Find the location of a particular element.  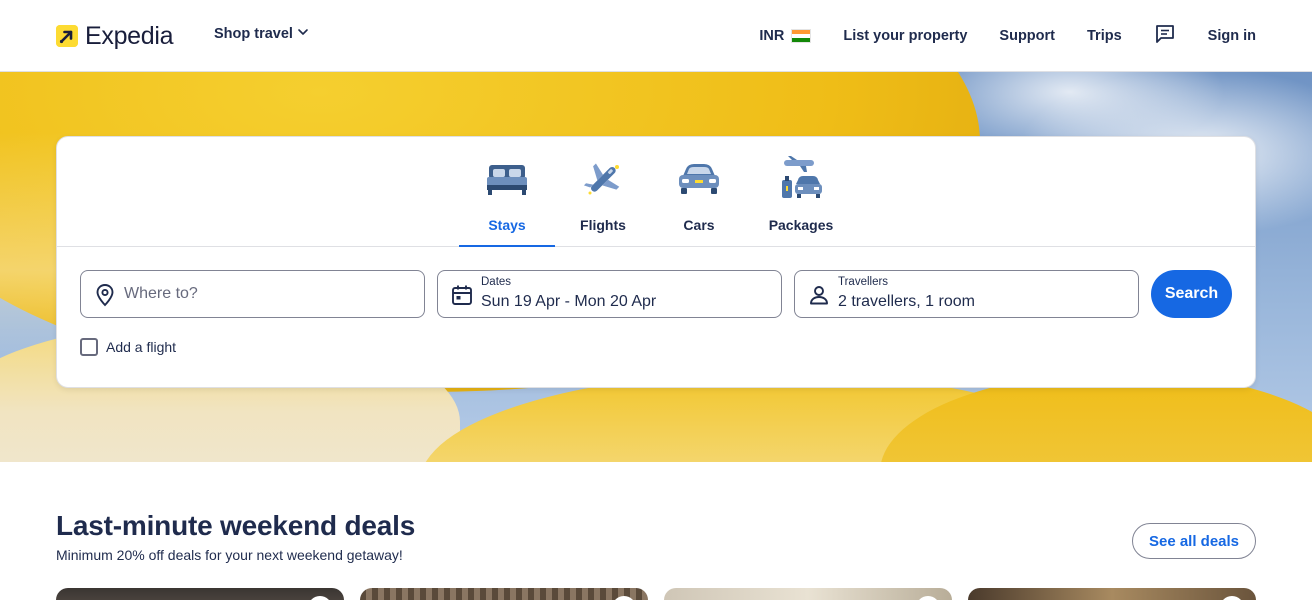

plane-icon is located at coordinates (603, 179).